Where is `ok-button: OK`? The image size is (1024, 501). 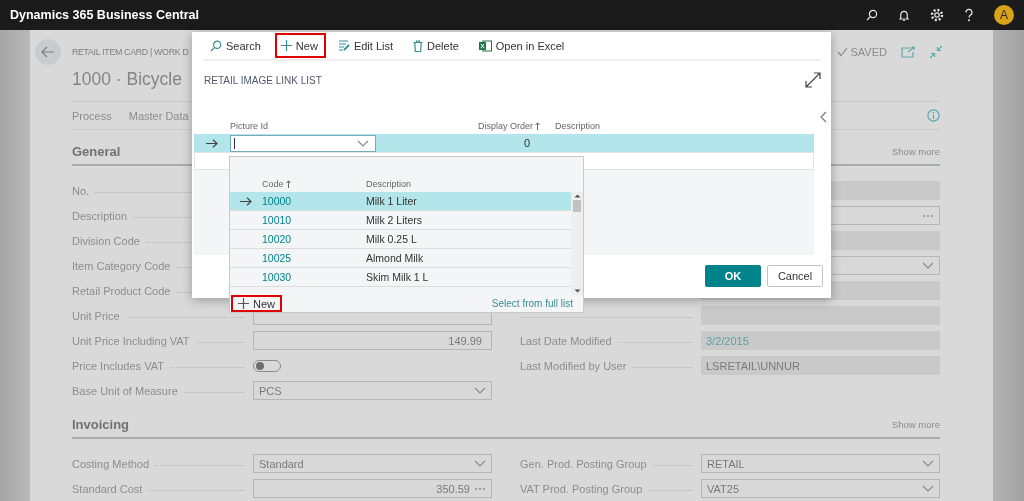 ok-button: OK is located at coordinates (733, 276).